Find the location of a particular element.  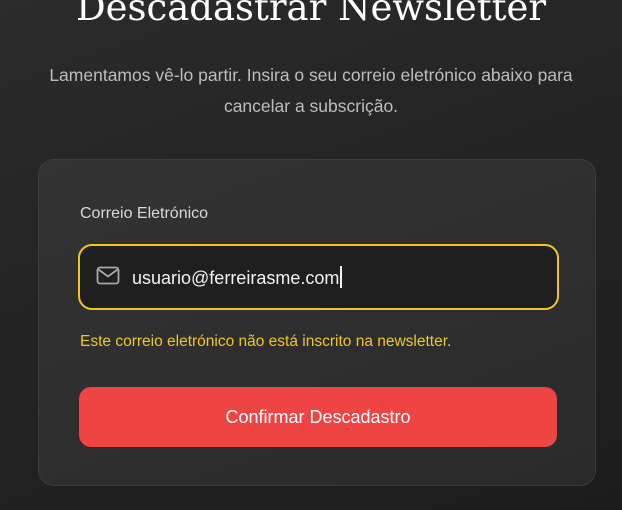

page-title: Descadastrar Newsletter is located at coordinates (311, 14).